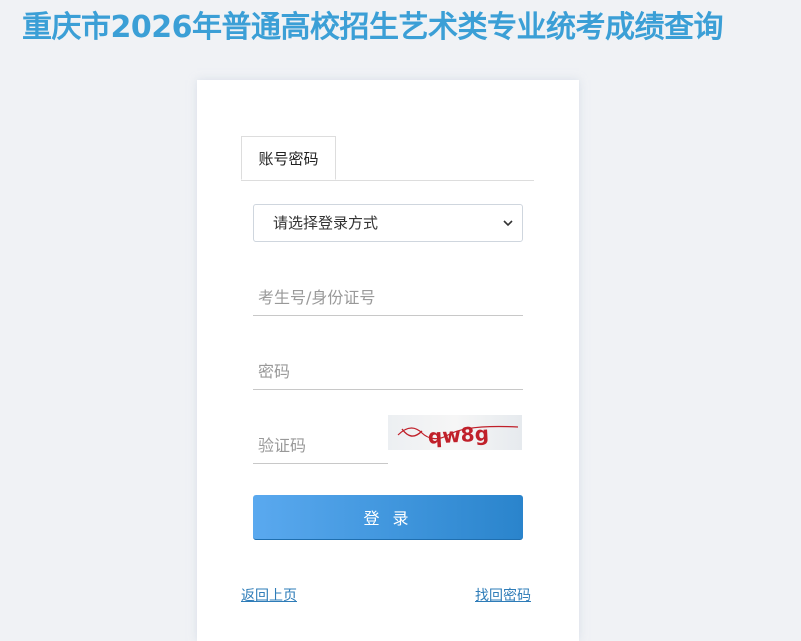 This screenshot has width=801, height=641. I want to click on captcha-text: qw8g, so click(458, 434).